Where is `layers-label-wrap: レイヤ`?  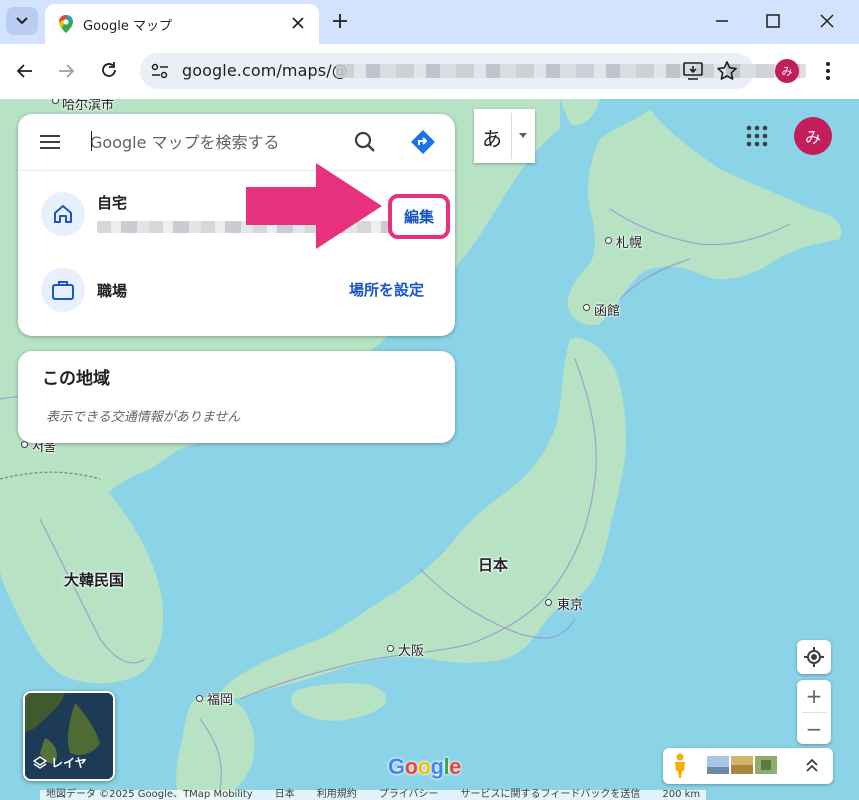 layers-label-wrap: レイヤ is located at coordinates (60, 762).